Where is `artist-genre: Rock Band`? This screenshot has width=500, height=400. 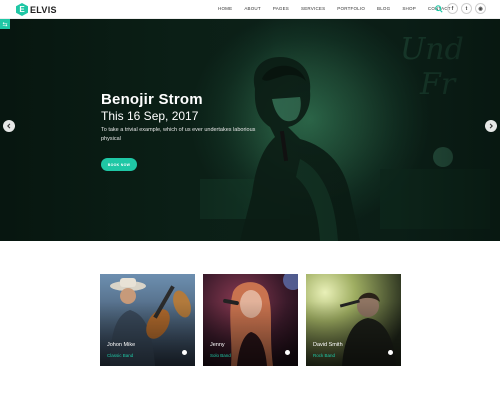
artist-genre: Rock Band is located at coordinates (324, 355).